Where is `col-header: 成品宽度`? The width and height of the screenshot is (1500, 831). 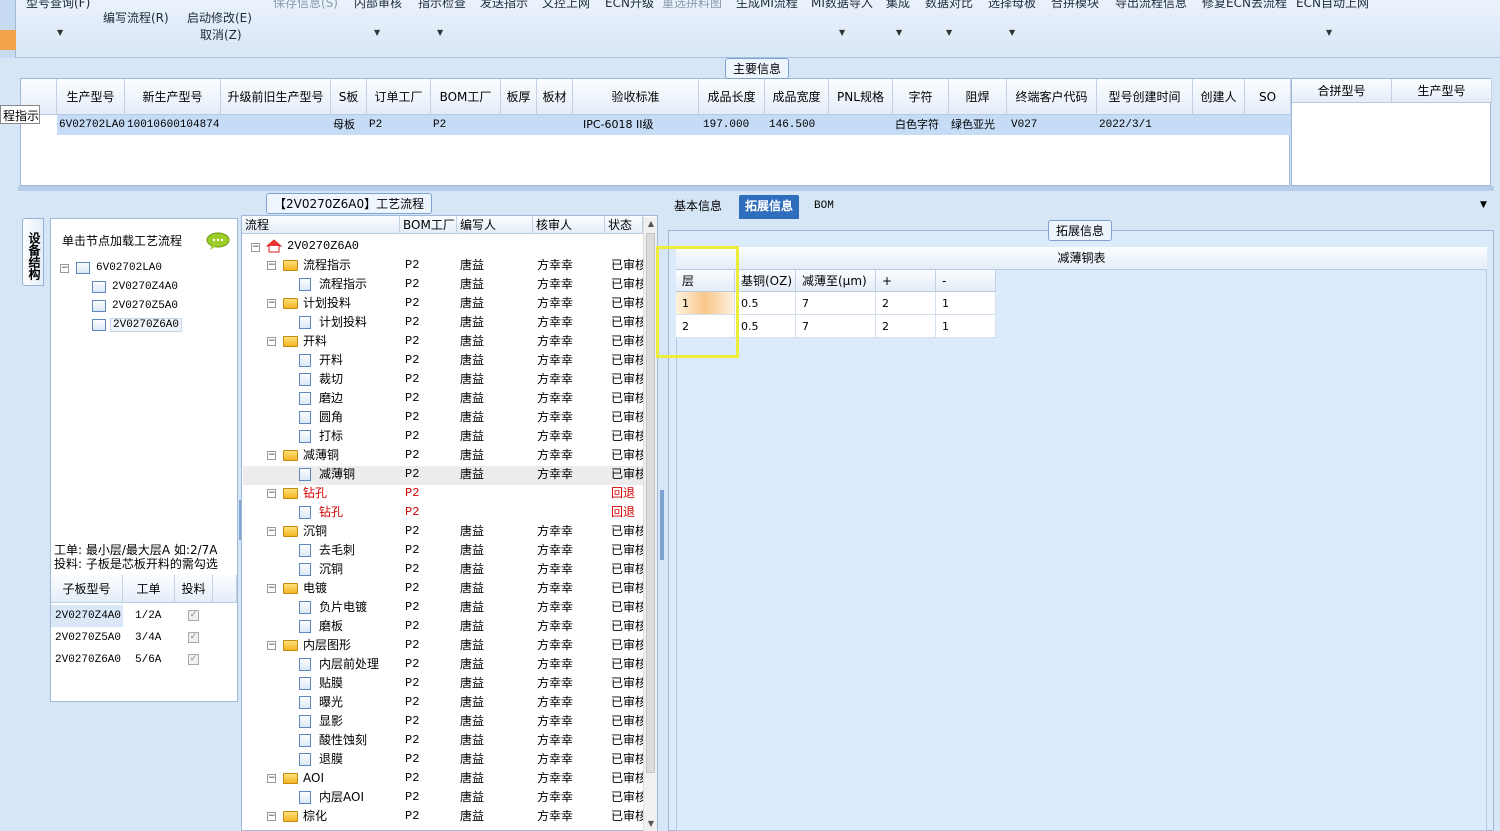 col-header: 成品宽度 is located at coordinates (797, 97).